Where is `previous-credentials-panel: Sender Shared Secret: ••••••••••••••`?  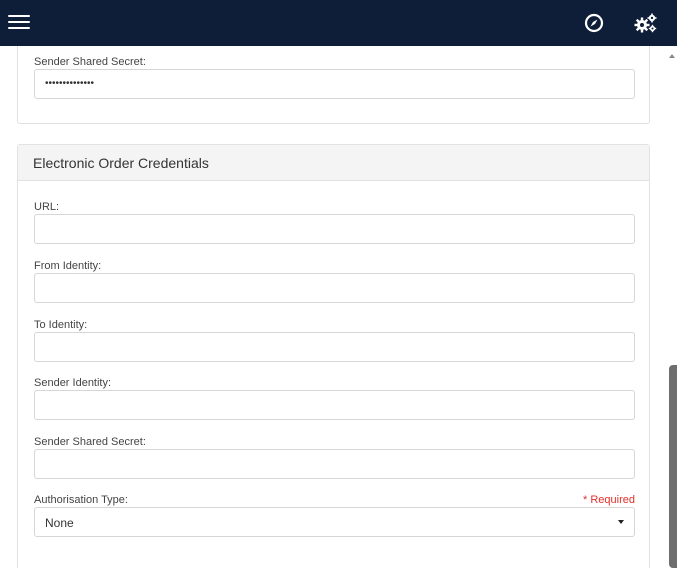
previous-credentials-panel: Sender Shared Secret: •••••••••••••• is located at coordinates (333, 85).